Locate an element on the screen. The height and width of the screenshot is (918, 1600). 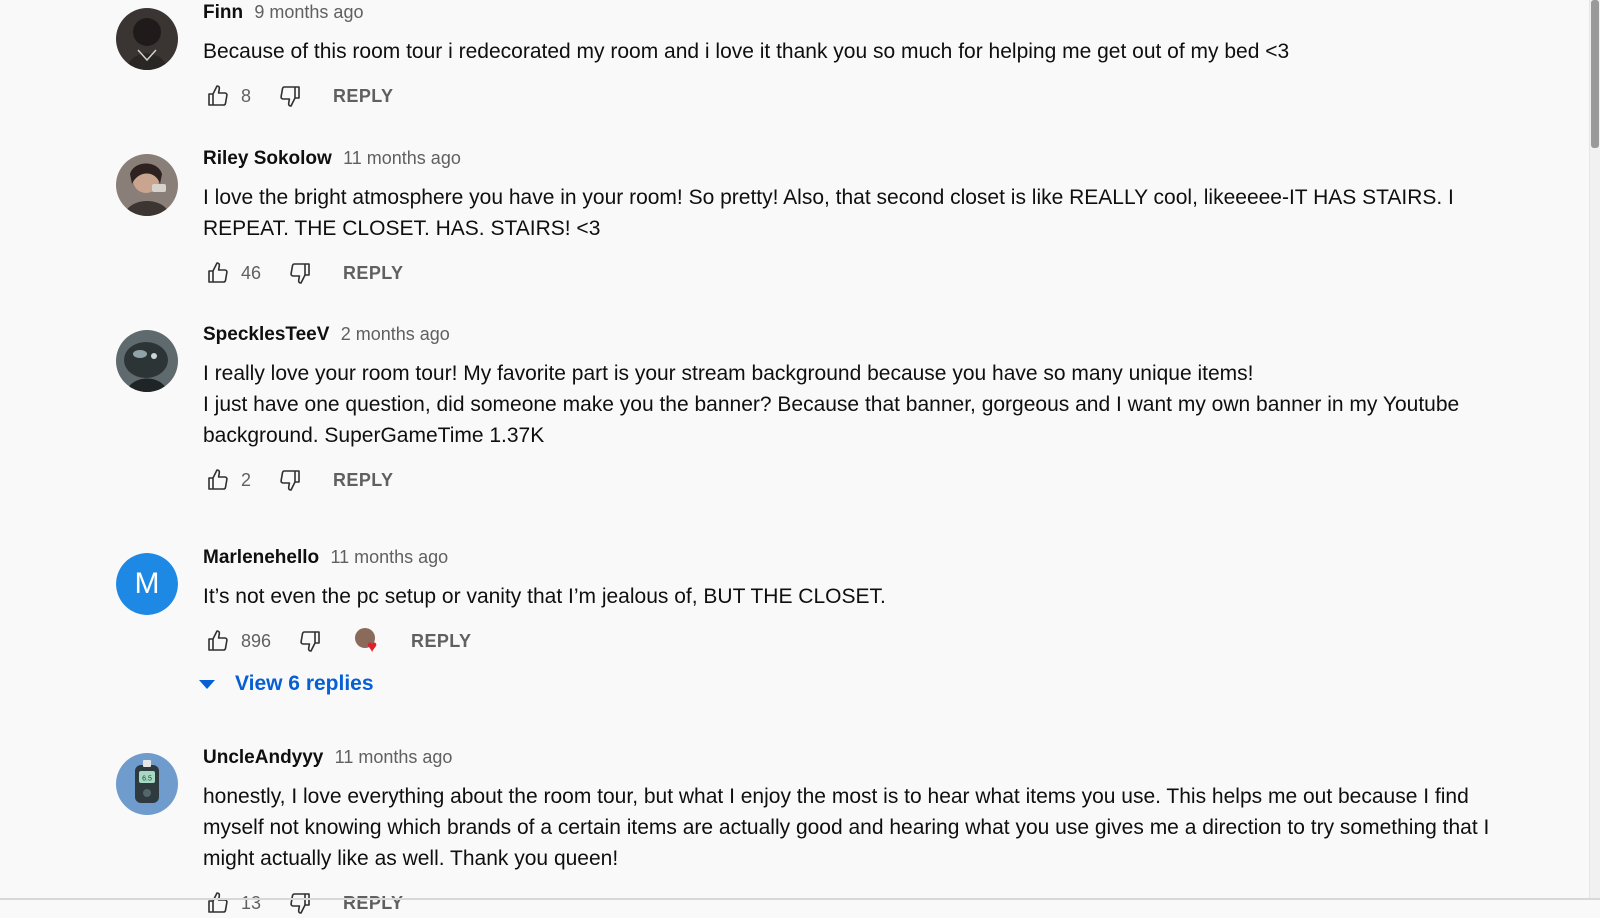
avatar: 6.5 is located at coordinates (147, 784).